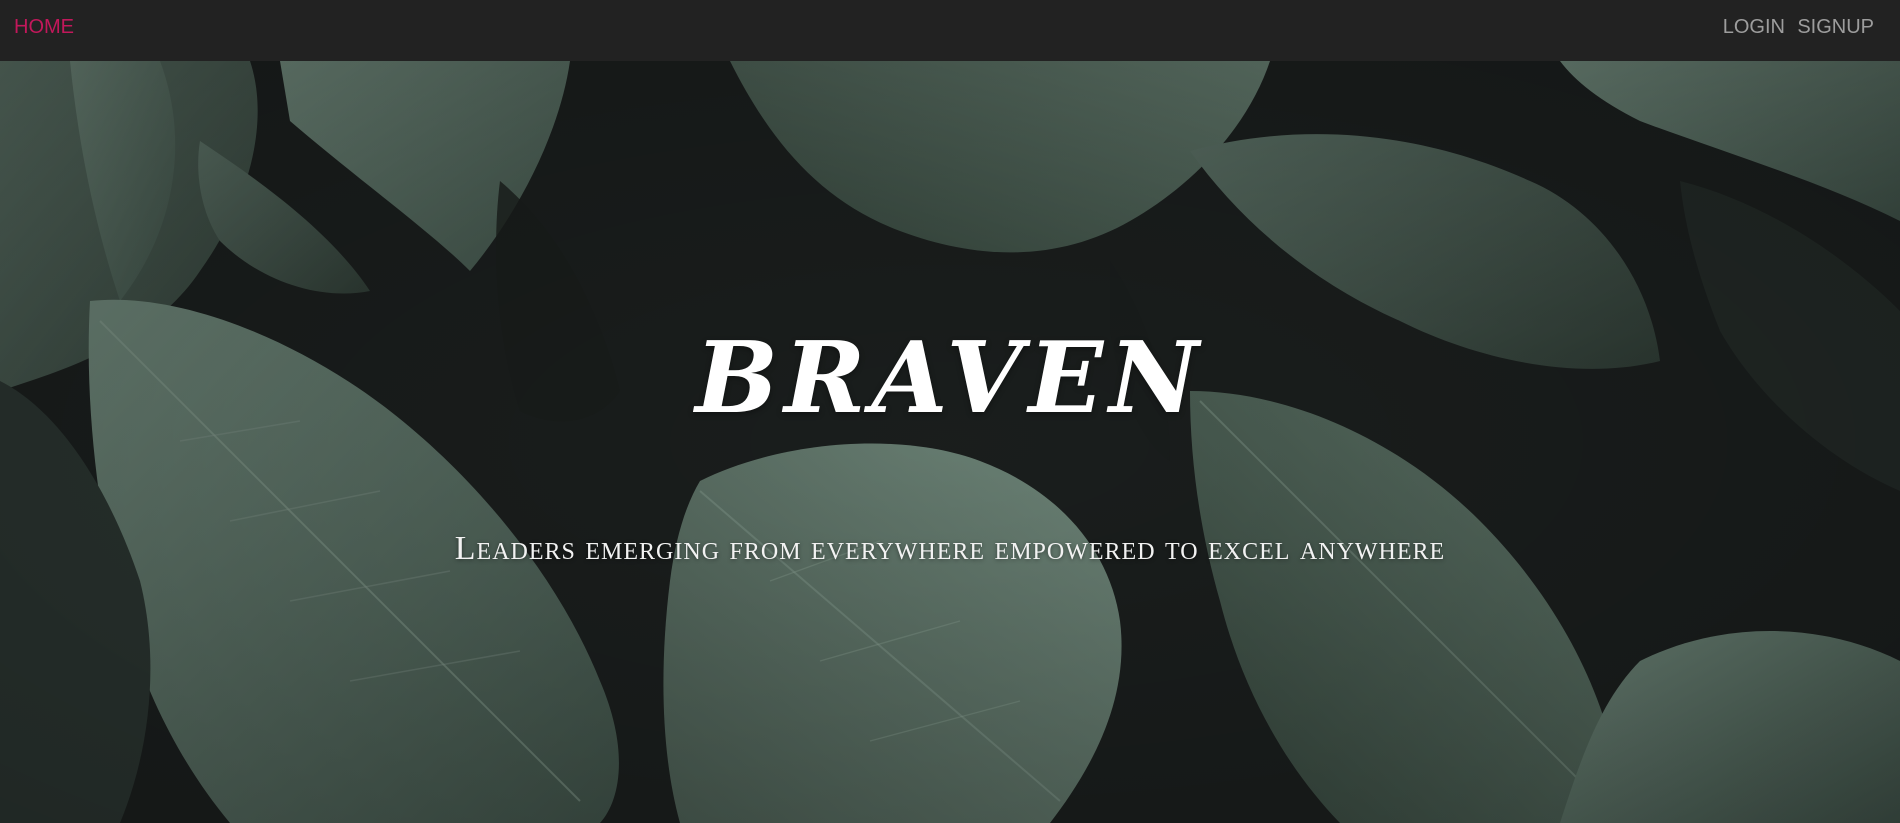 This screenshot has width=1900, height=823. Describe the element at coordinates (1754, 30) in the screenshot. I see `nav-login-link: LOGIN` at that location.